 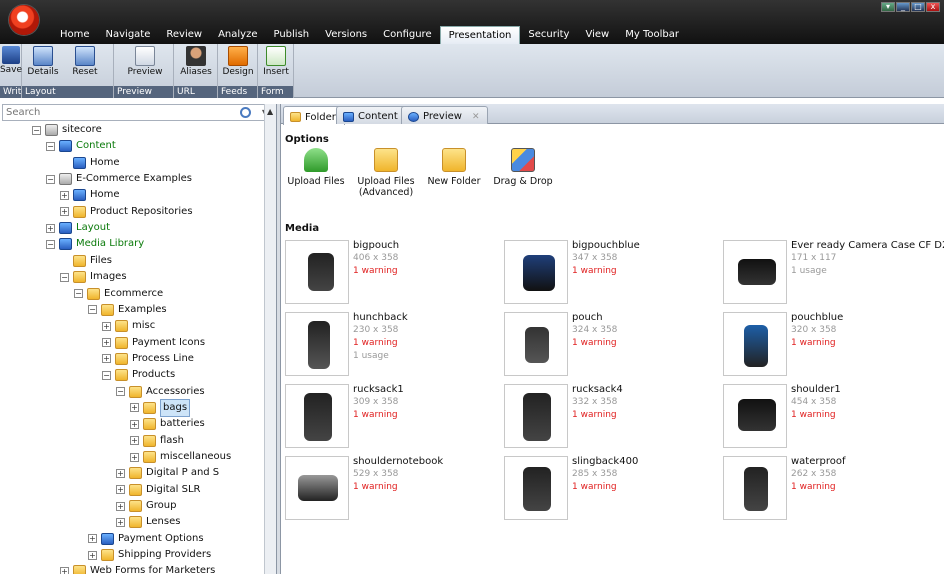 What do you see at coordinates (816, 389) in the screenshot?
I see `media-name: shoulder1` at bounding box center [816, 389].